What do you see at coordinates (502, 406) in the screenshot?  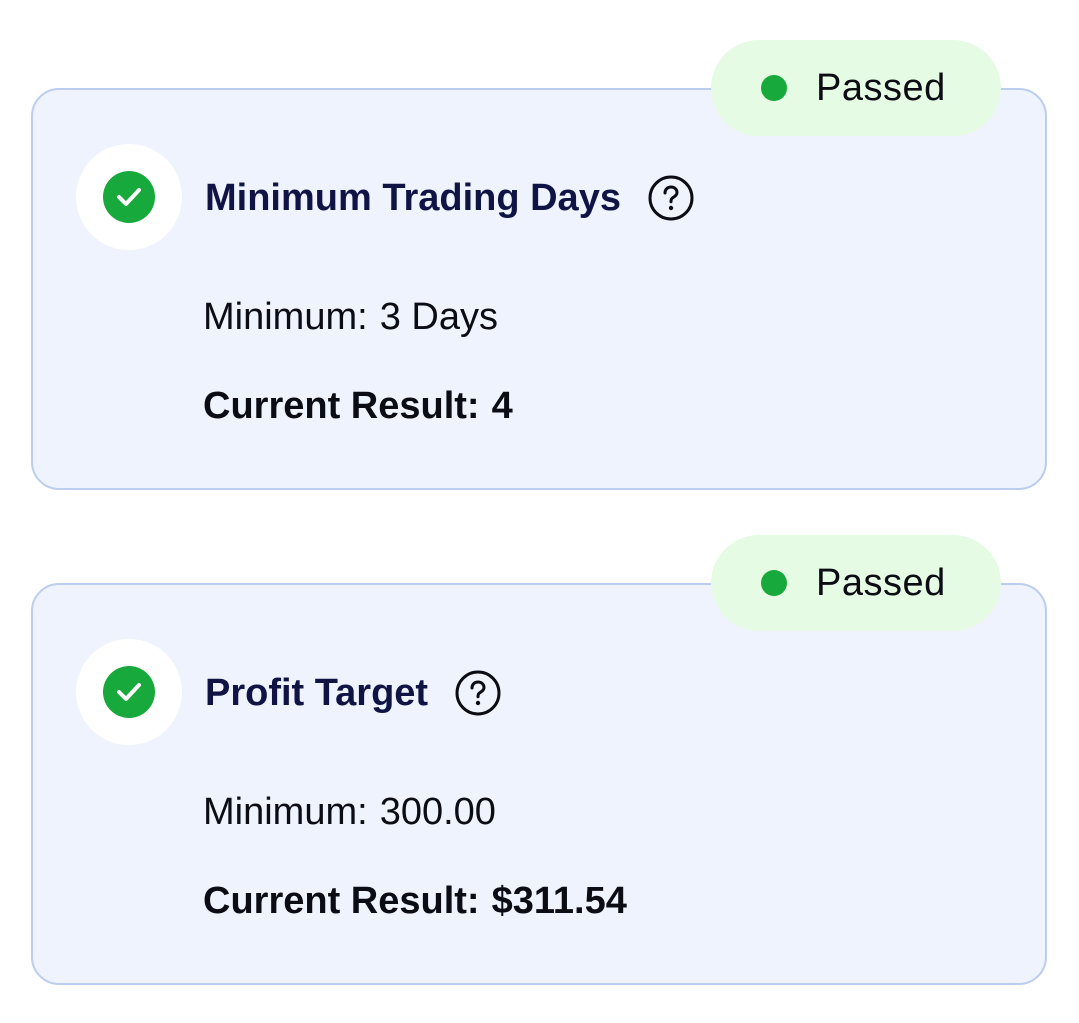 I see `current-result-value: 4` at bounding box center [502, 406].